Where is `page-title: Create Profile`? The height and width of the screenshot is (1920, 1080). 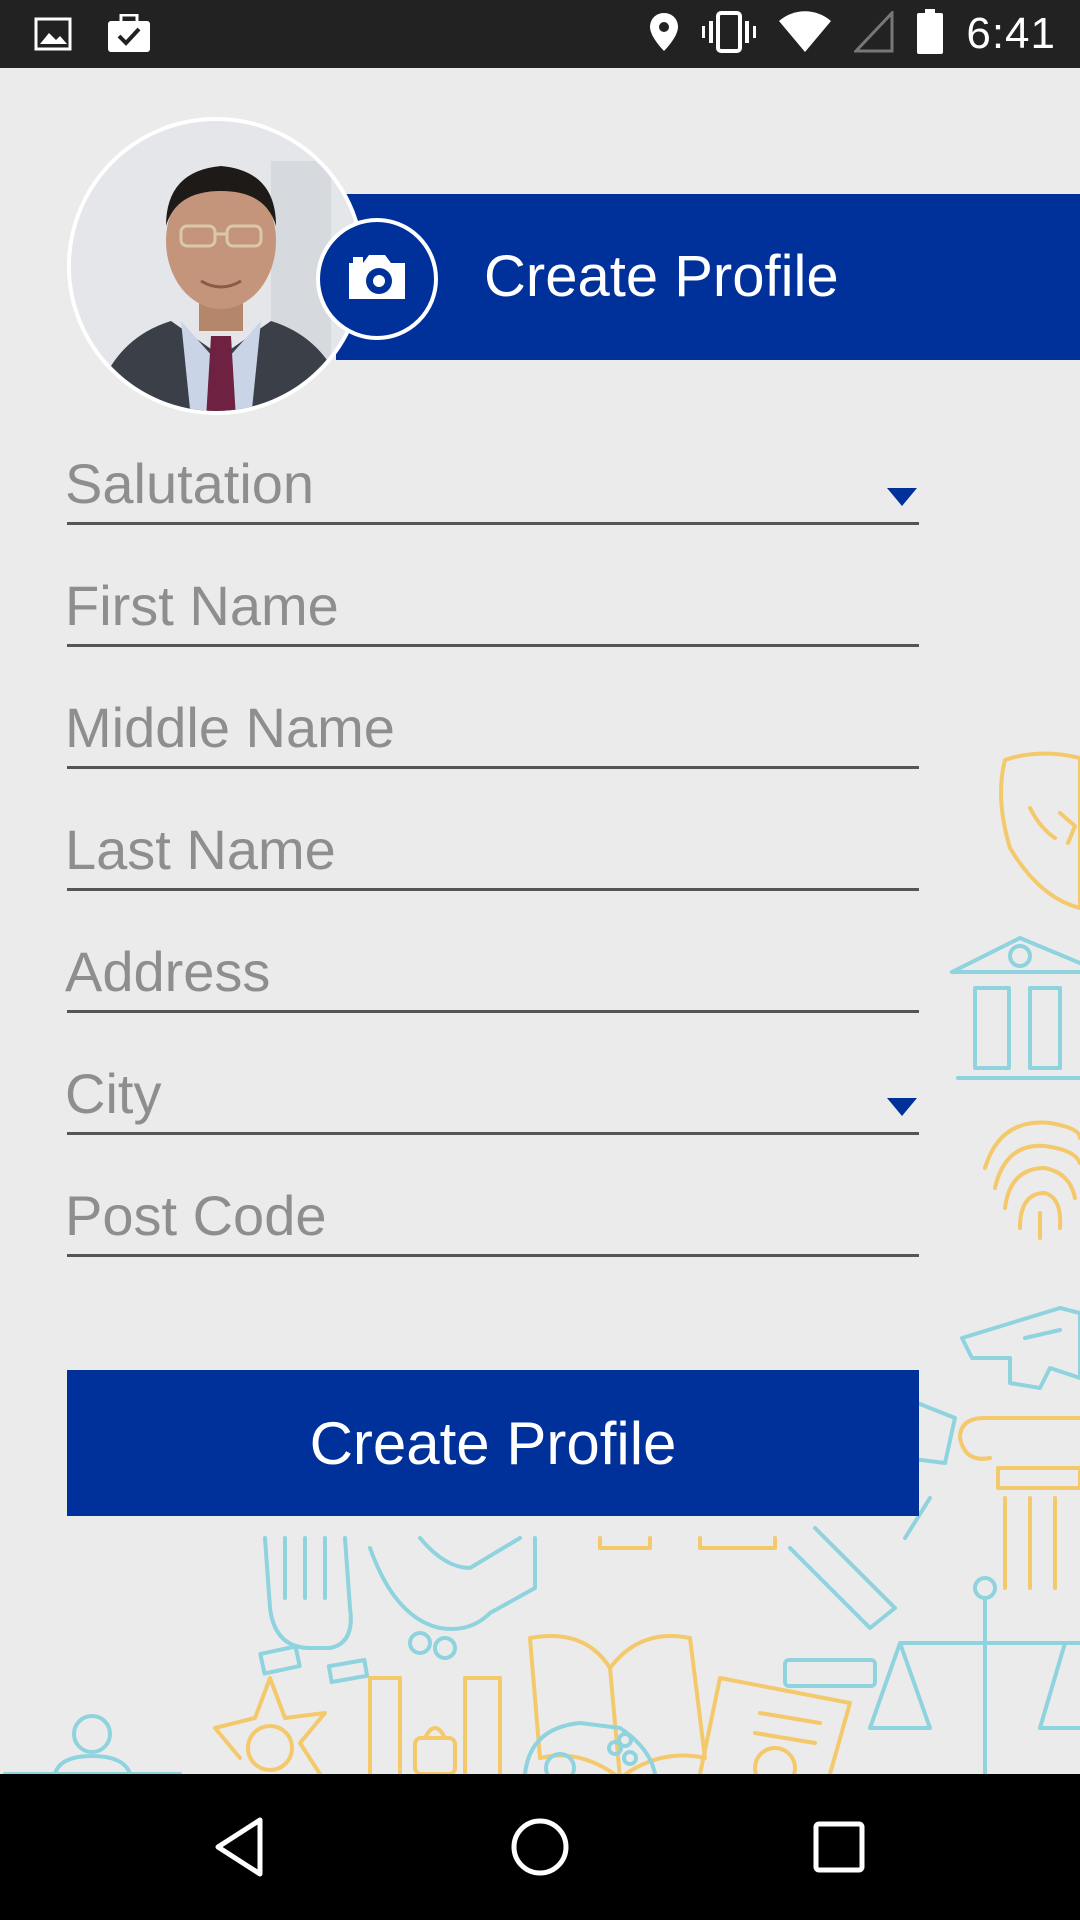 page-title: Create Profile is located at coordinates (661, 276).